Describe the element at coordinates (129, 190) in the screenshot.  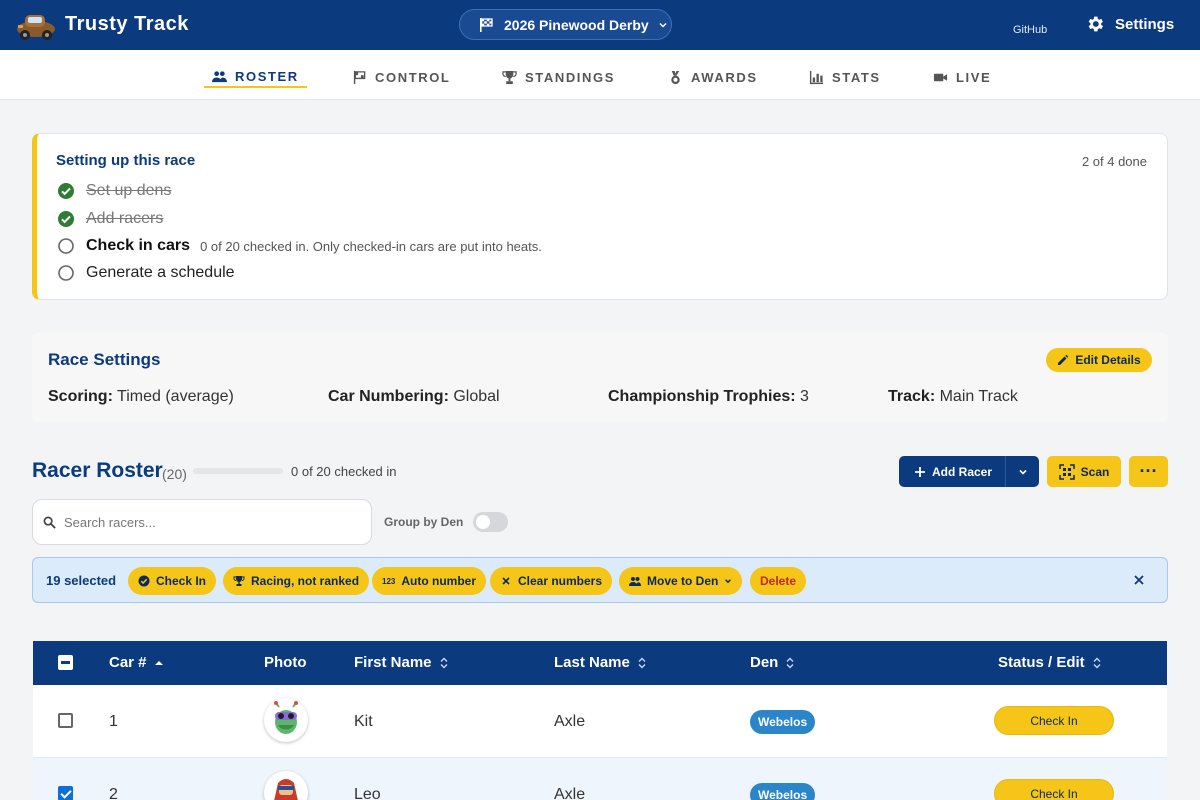
I see `setup-step-label: Set up dens` at that location.